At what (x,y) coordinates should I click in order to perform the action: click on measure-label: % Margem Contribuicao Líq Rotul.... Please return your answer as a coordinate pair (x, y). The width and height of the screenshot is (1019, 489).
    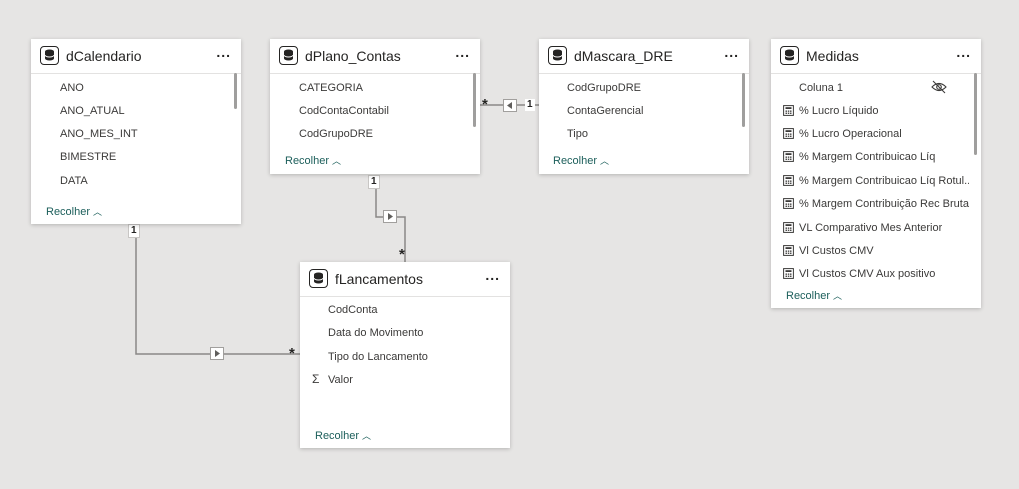
    Looking at the image, I should click on (884, 181).